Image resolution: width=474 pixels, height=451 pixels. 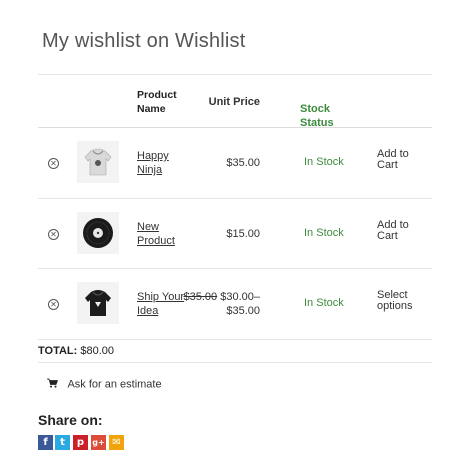 I want to click on unit-price: $35.00, so click(x=243, y=163).